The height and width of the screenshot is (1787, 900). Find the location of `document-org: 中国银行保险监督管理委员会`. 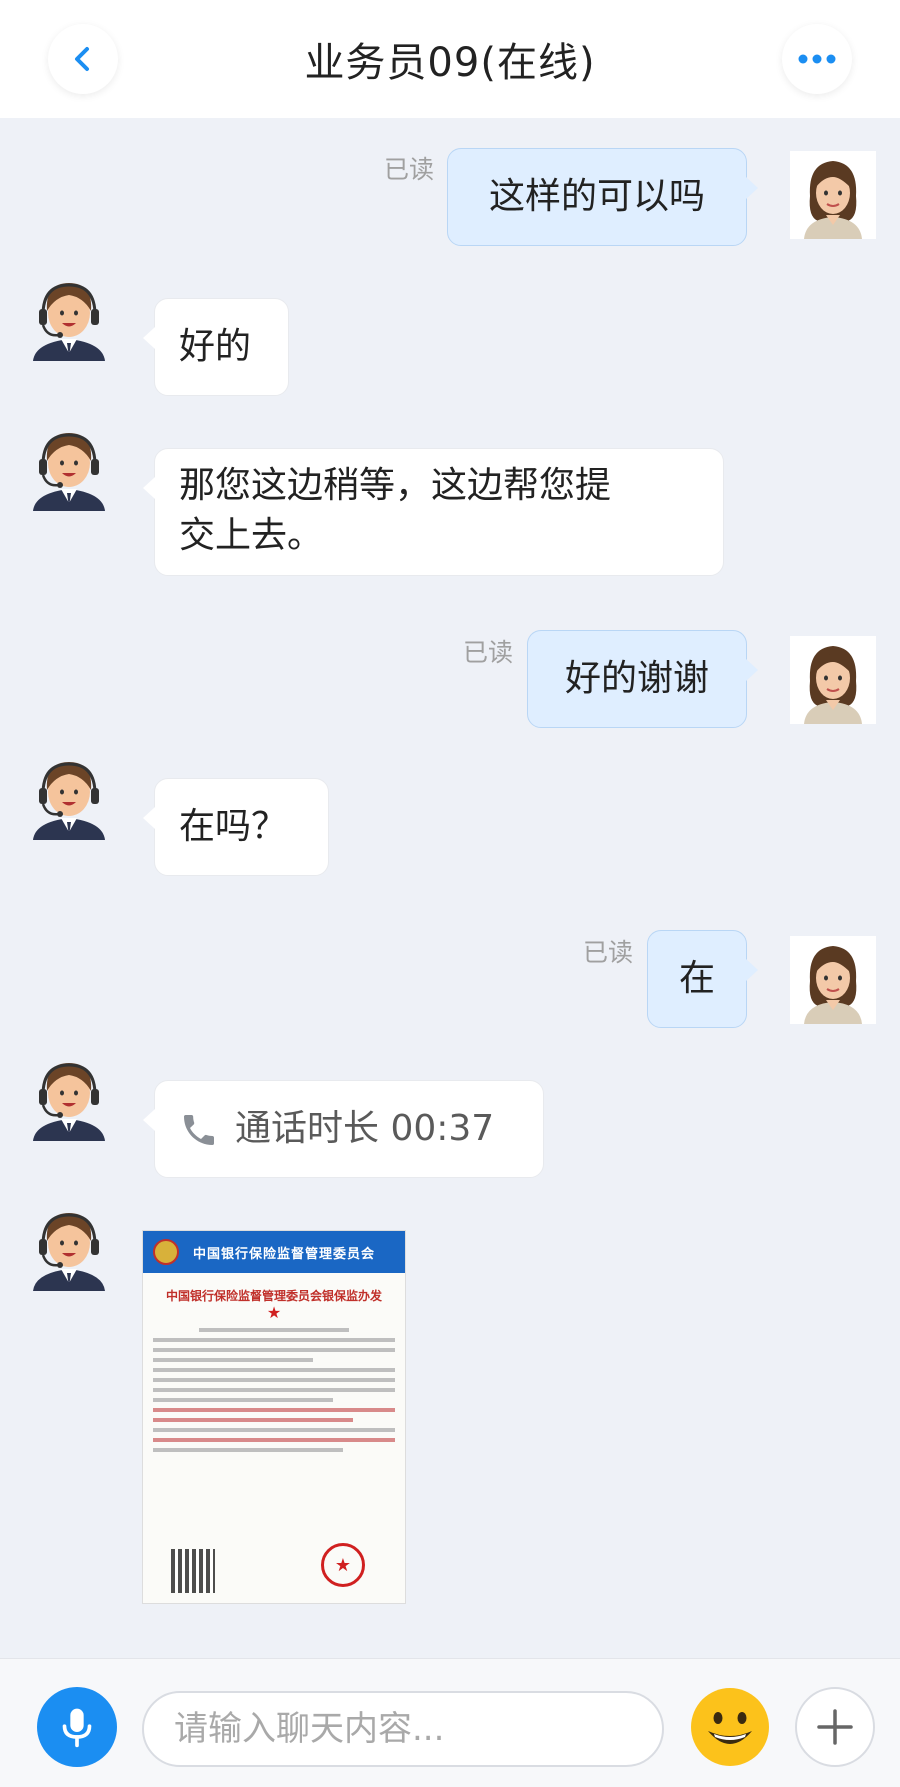

document-org: 中国银行保险监督管理委员会 is located at coordinates (284, 1254).